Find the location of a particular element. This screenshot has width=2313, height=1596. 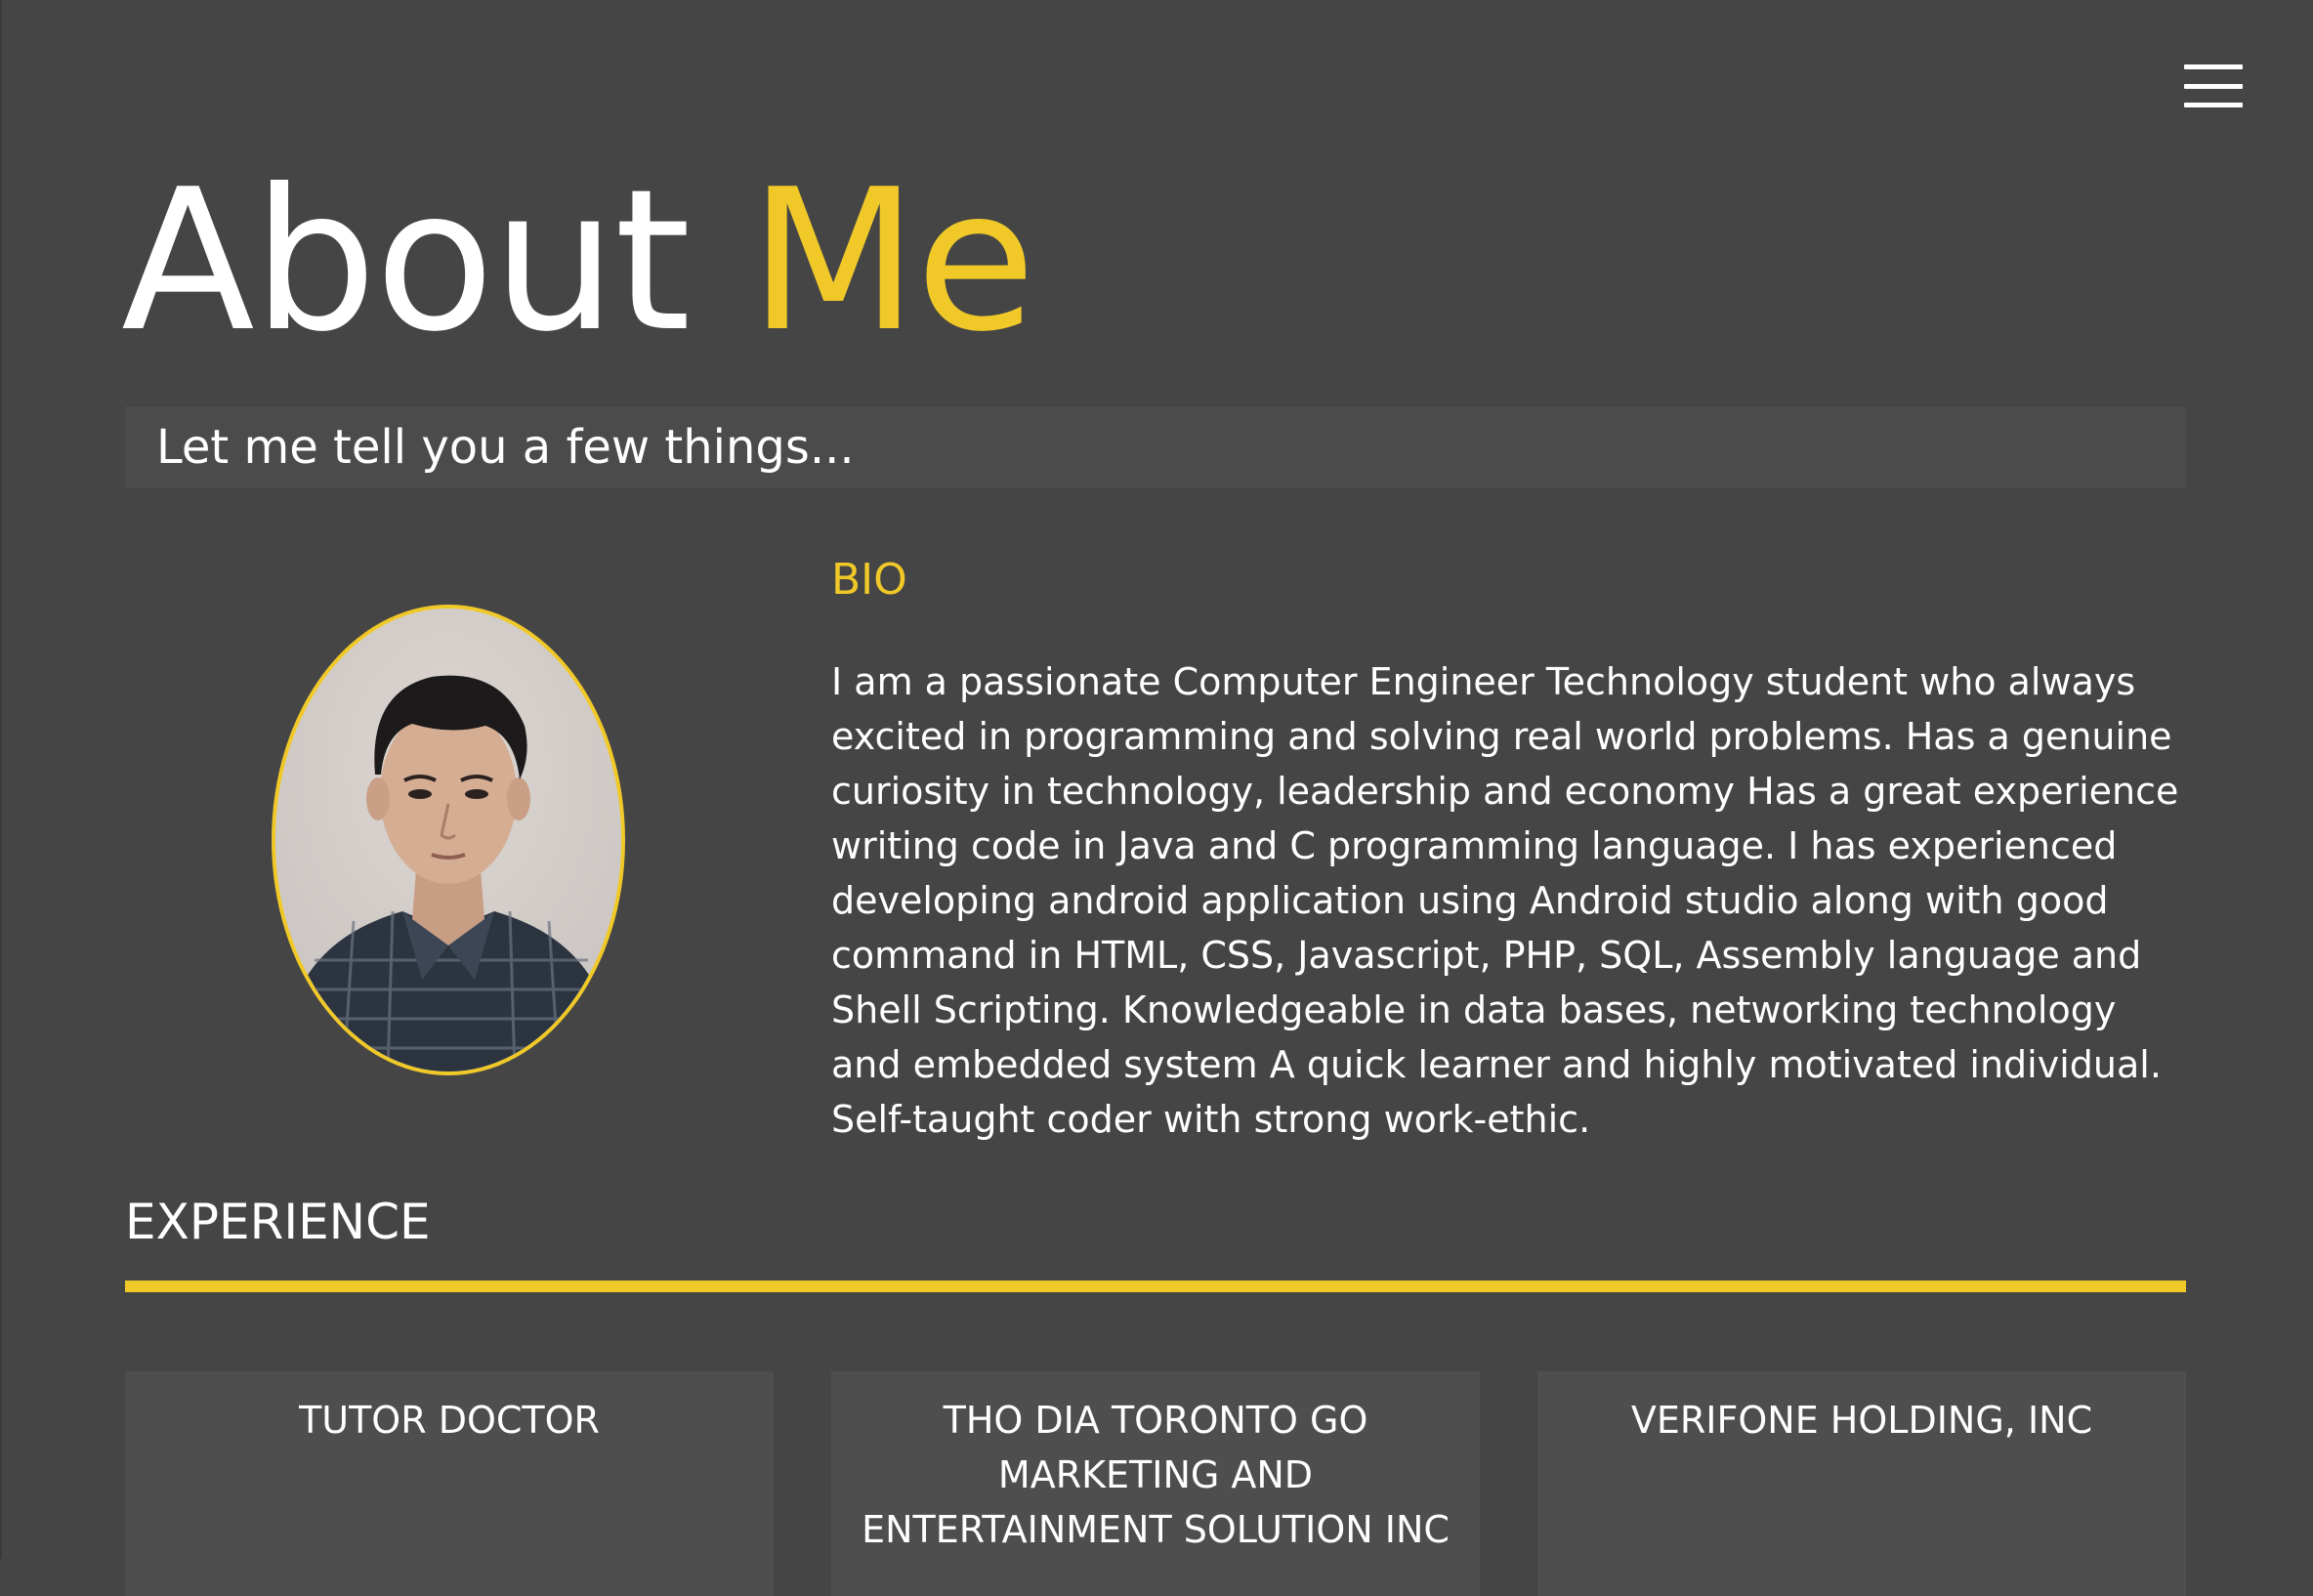

page-title-main: About is located at coordinates (406, 261).